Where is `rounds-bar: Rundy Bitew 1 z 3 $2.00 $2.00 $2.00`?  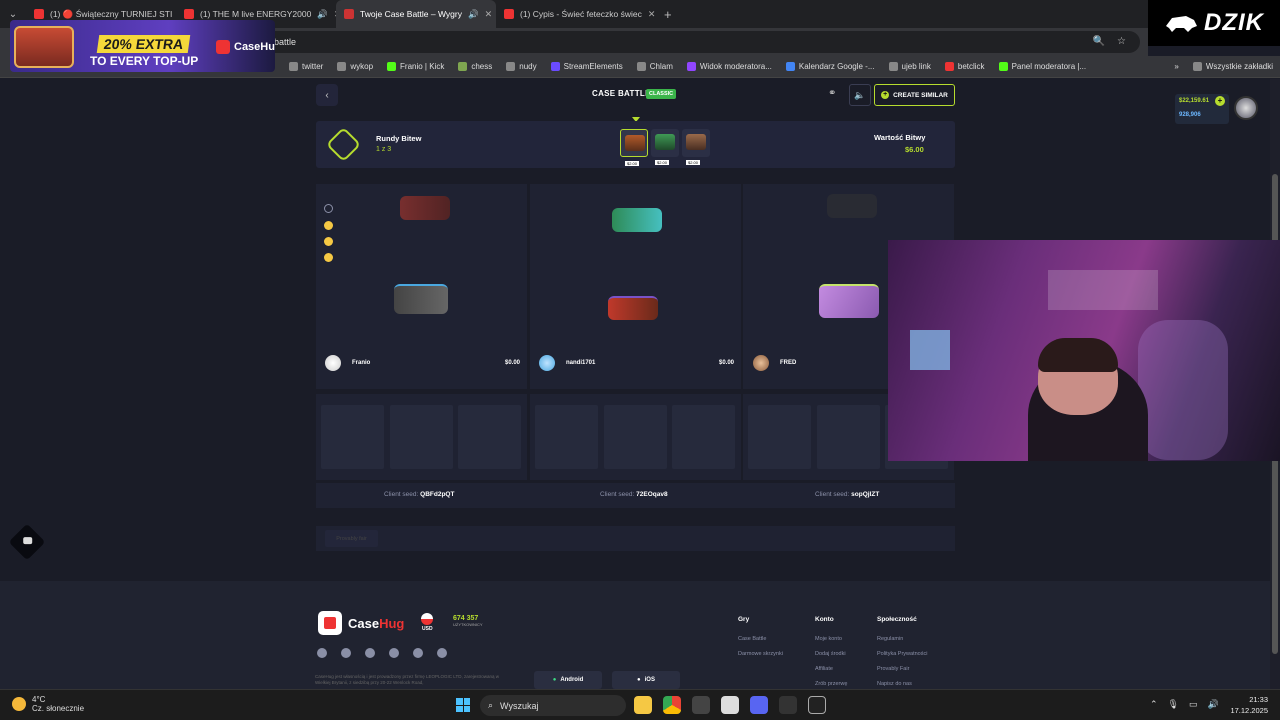 rounds-bar: Rundy Bitew 1 z 3 $2.00 $2.00 $2.00 is located at coordinates (635, 144).